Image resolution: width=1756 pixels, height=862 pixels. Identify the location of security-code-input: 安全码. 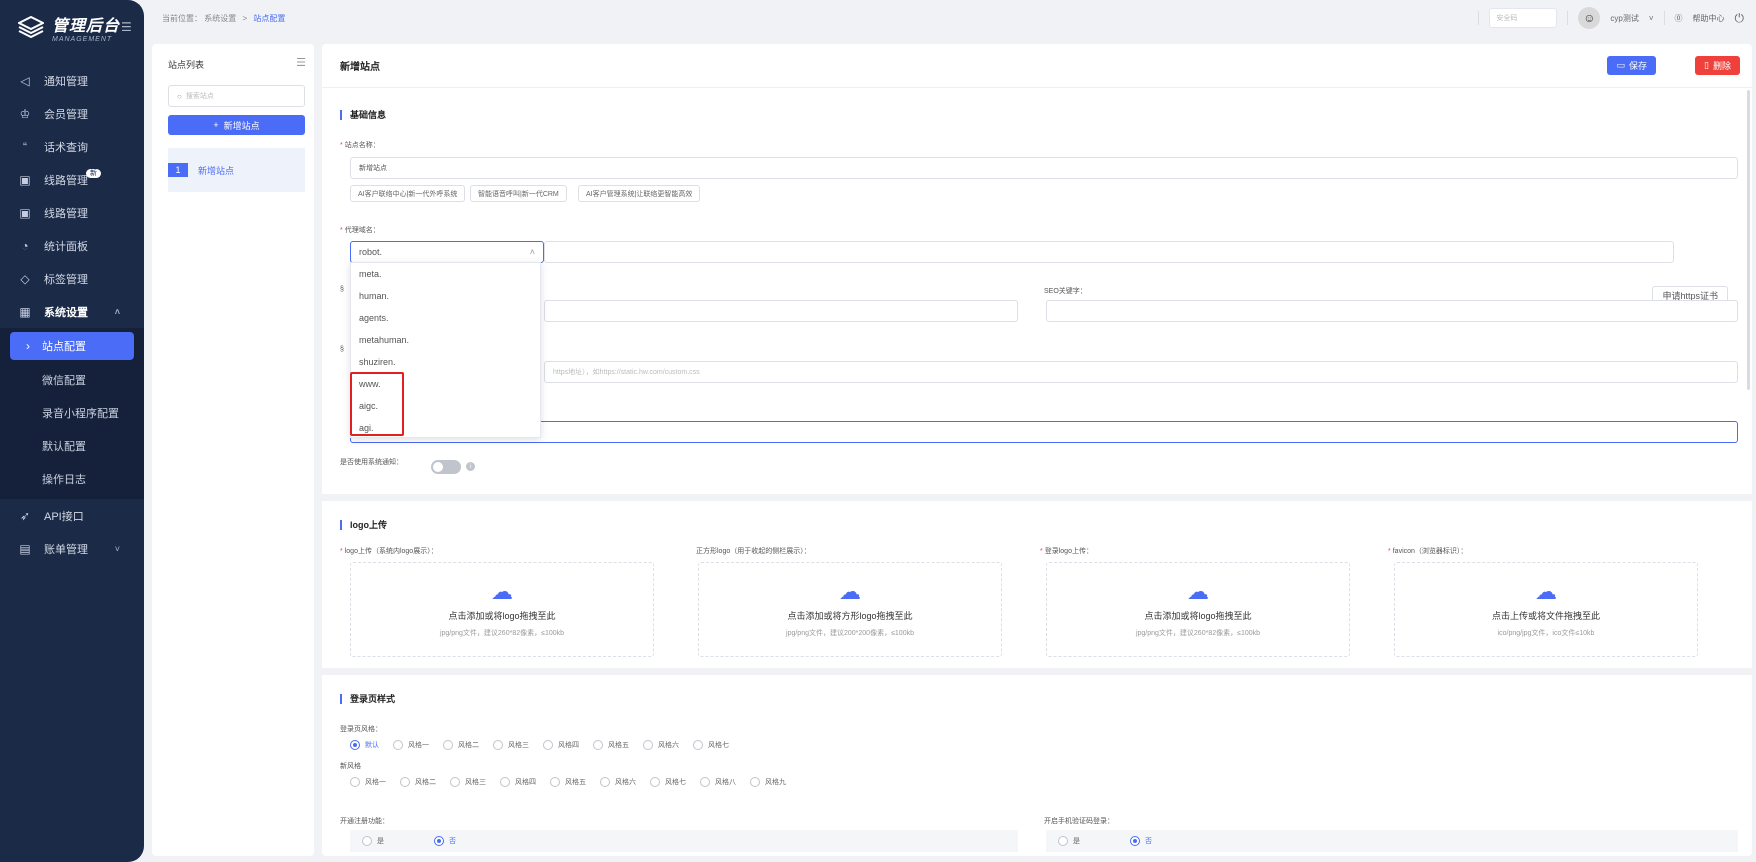
(1523, 18).